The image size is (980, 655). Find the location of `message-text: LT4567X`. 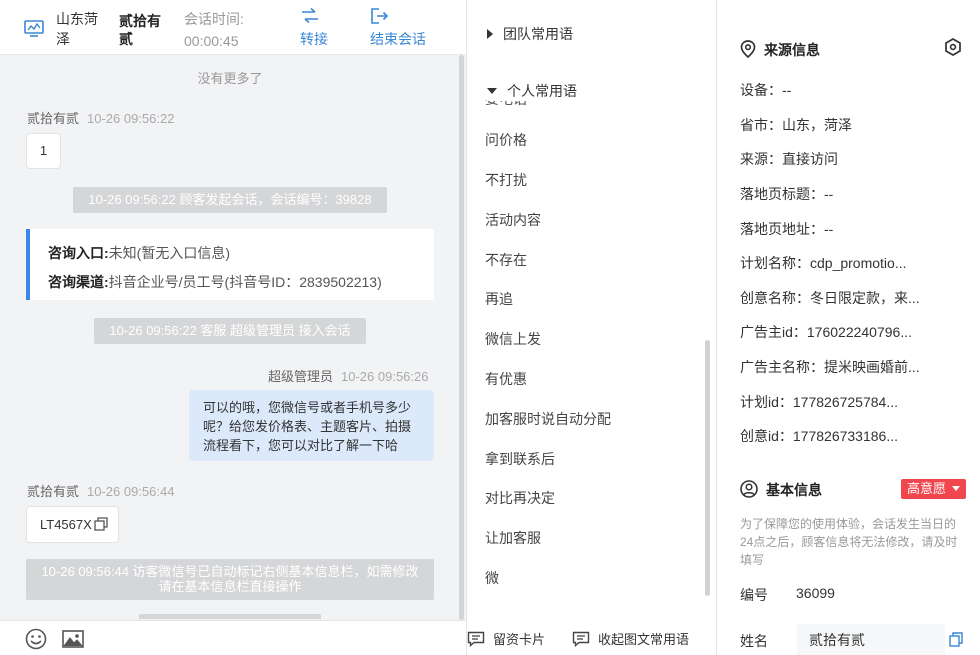

message-text: LT4567X is located at coordinates (66, 524).